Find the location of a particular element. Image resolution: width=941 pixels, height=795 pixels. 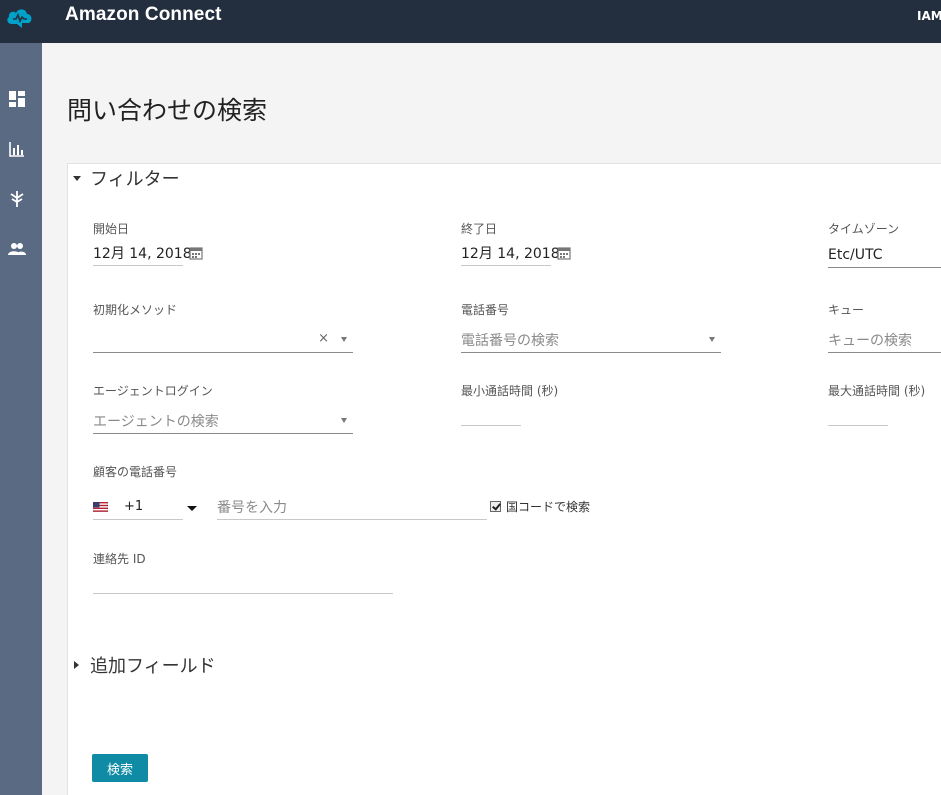

caret-down-icon is located at coordinates (77, 178).